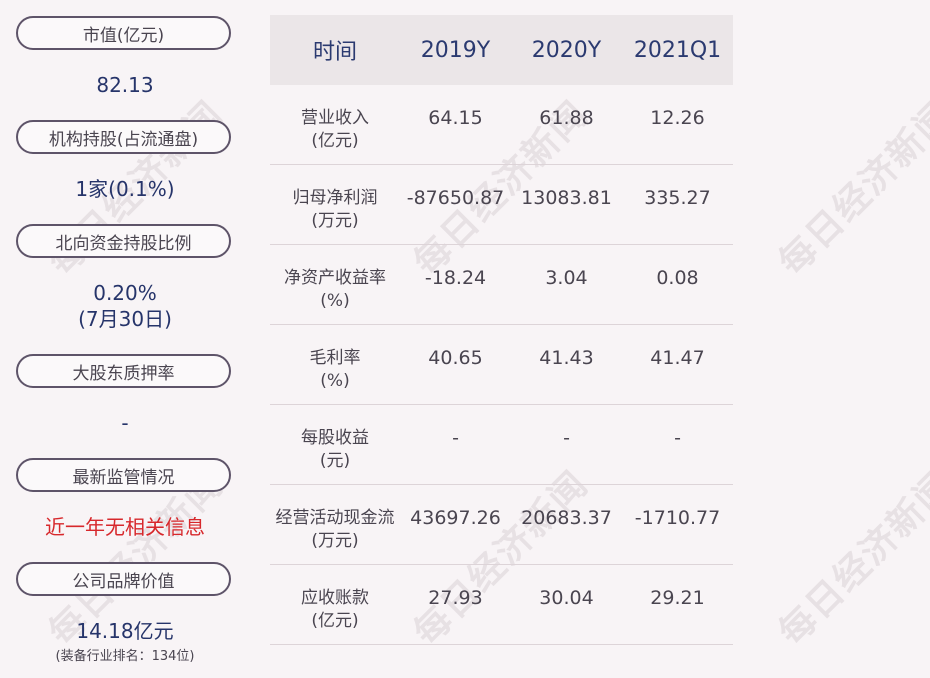 Image resolution: width=930 pixels, height=678 pixels. I want to click on row-label-main: 毛利率, so click(335, 358).